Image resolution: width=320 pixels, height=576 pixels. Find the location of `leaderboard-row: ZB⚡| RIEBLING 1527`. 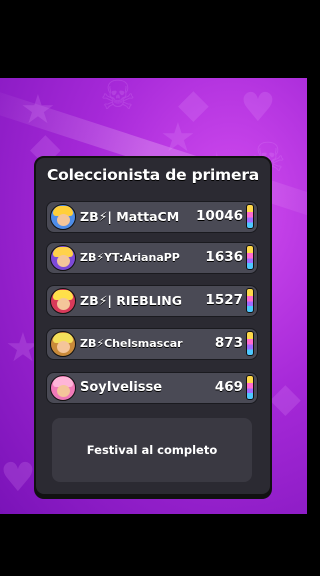

leaderboard-row: ZB⚡| RIEBLING 1527 is located at coordinates (152, 301).